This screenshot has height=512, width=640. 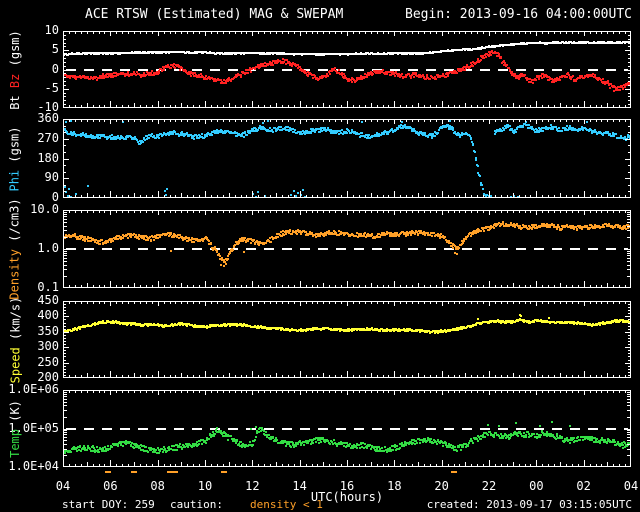 I want to click on y-tick-label-phi: 270, so click(x=48, y=138).